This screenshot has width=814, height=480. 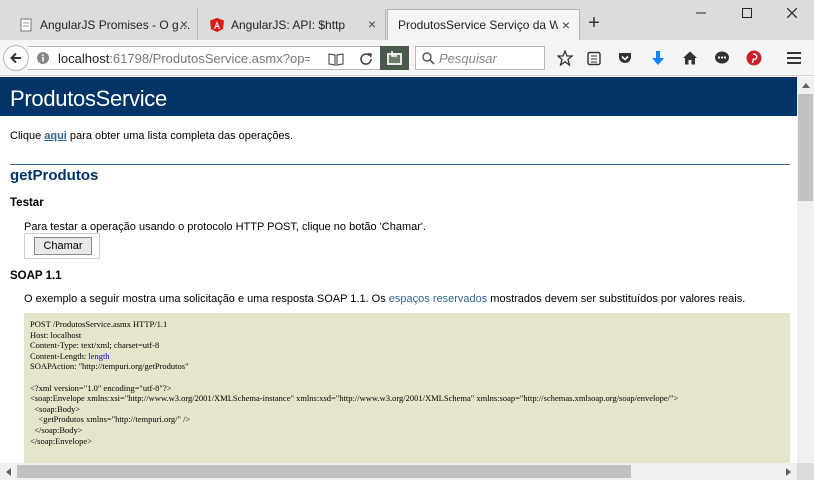 What do you see at coordinates (288, 24) in the screenshot?
I see `tab-title: AngularJS: API: $http` at bounding box center [288, 24].